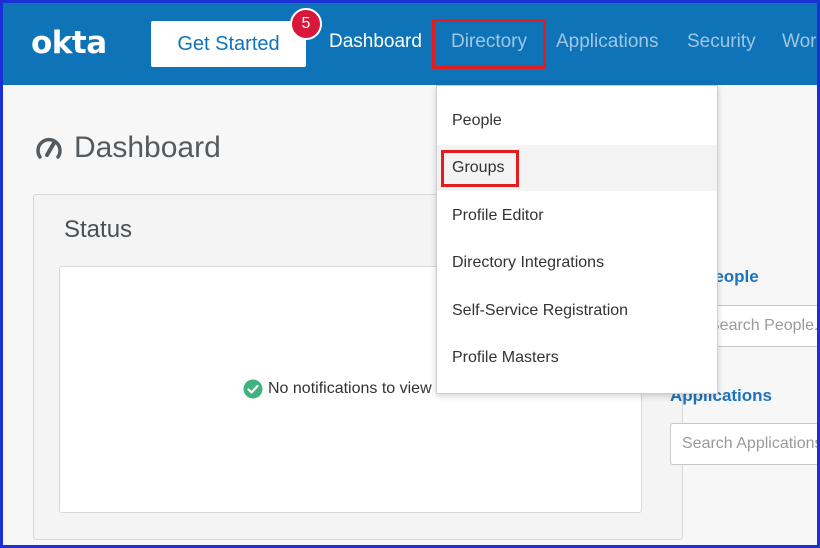  I want to click on nav-dashboard: Dashboard, so click(375, 42).